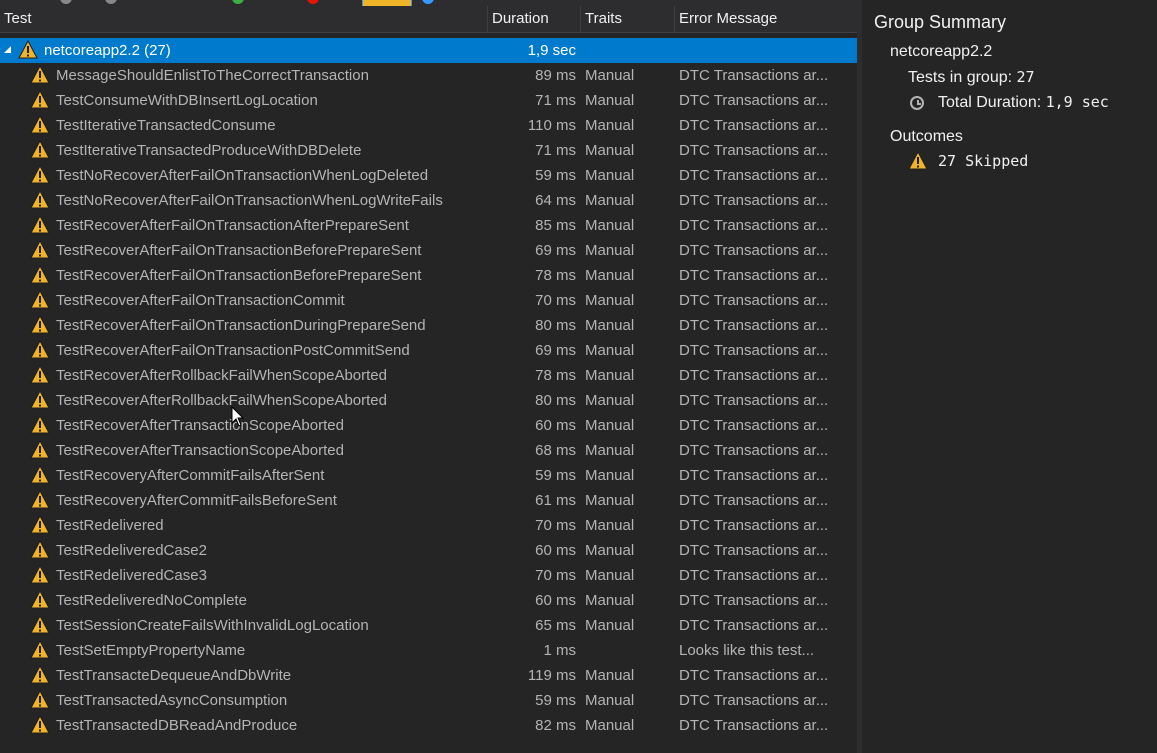 Image resolution: width=1157 pixels, height=753 pixels. Describe the element at coordinates (555, 700) in the screenshot. I see `test-duration: 59 ms` at that location.